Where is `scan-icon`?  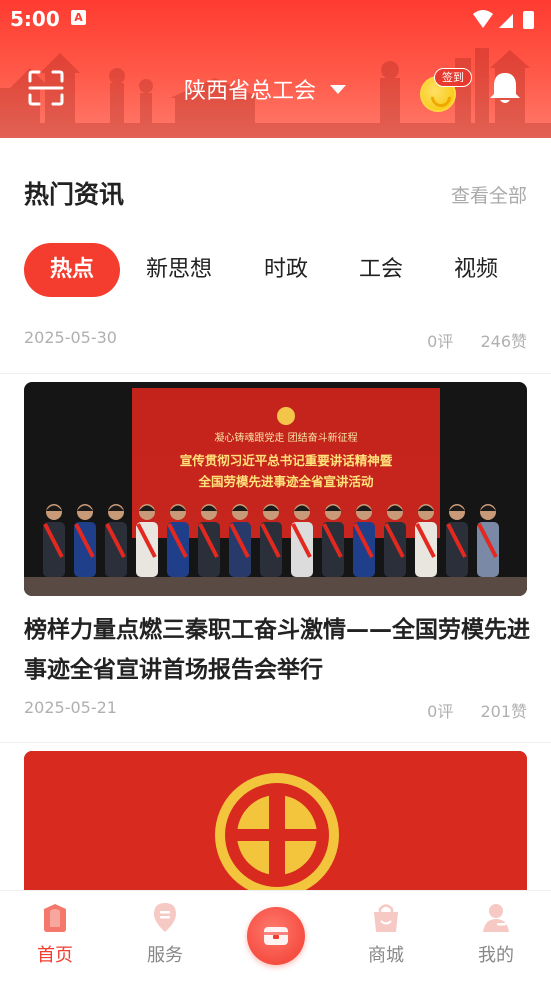
scan-icon is located at coordinates (46, 88).